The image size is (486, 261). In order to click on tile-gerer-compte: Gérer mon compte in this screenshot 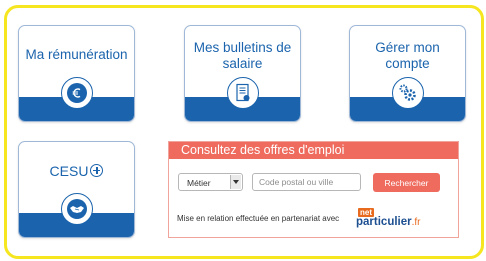, I will do `click(407, 73)`.